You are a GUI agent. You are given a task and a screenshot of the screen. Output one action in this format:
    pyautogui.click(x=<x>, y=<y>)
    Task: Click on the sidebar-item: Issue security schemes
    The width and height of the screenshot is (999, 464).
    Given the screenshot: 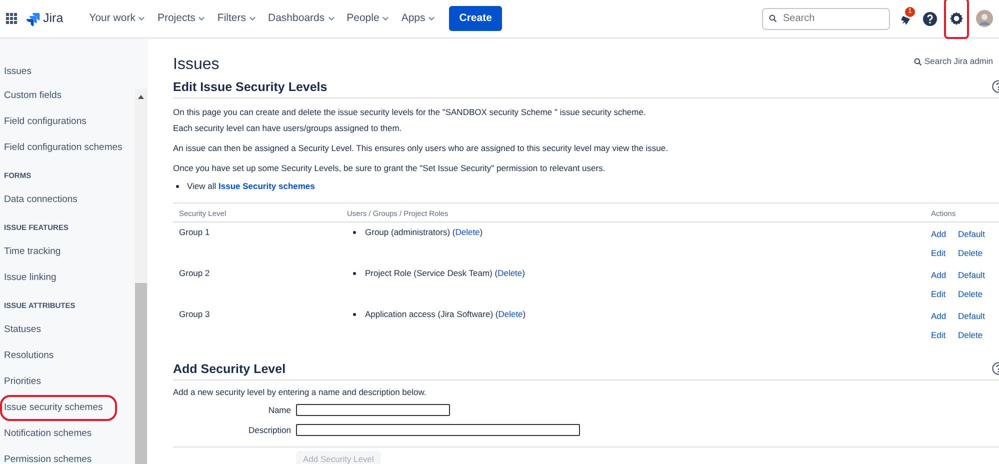 What is the action you would take?
    pyautogui.click(x=58, y=408)
    